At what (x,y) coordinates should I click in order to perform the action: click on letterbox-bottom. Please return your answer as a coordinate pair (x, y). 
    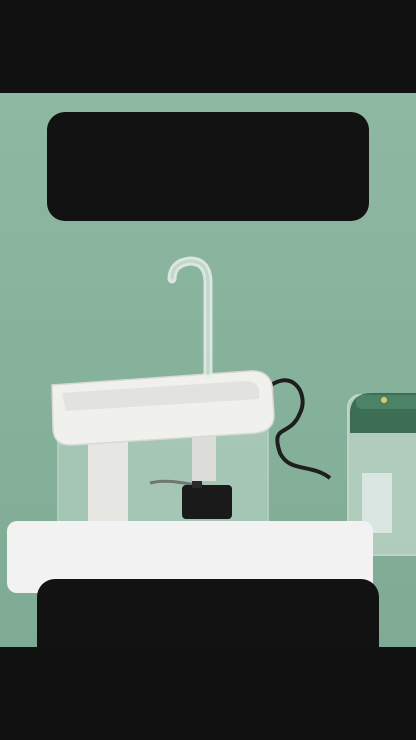
    Looking at the image, I should click on (208, 693).